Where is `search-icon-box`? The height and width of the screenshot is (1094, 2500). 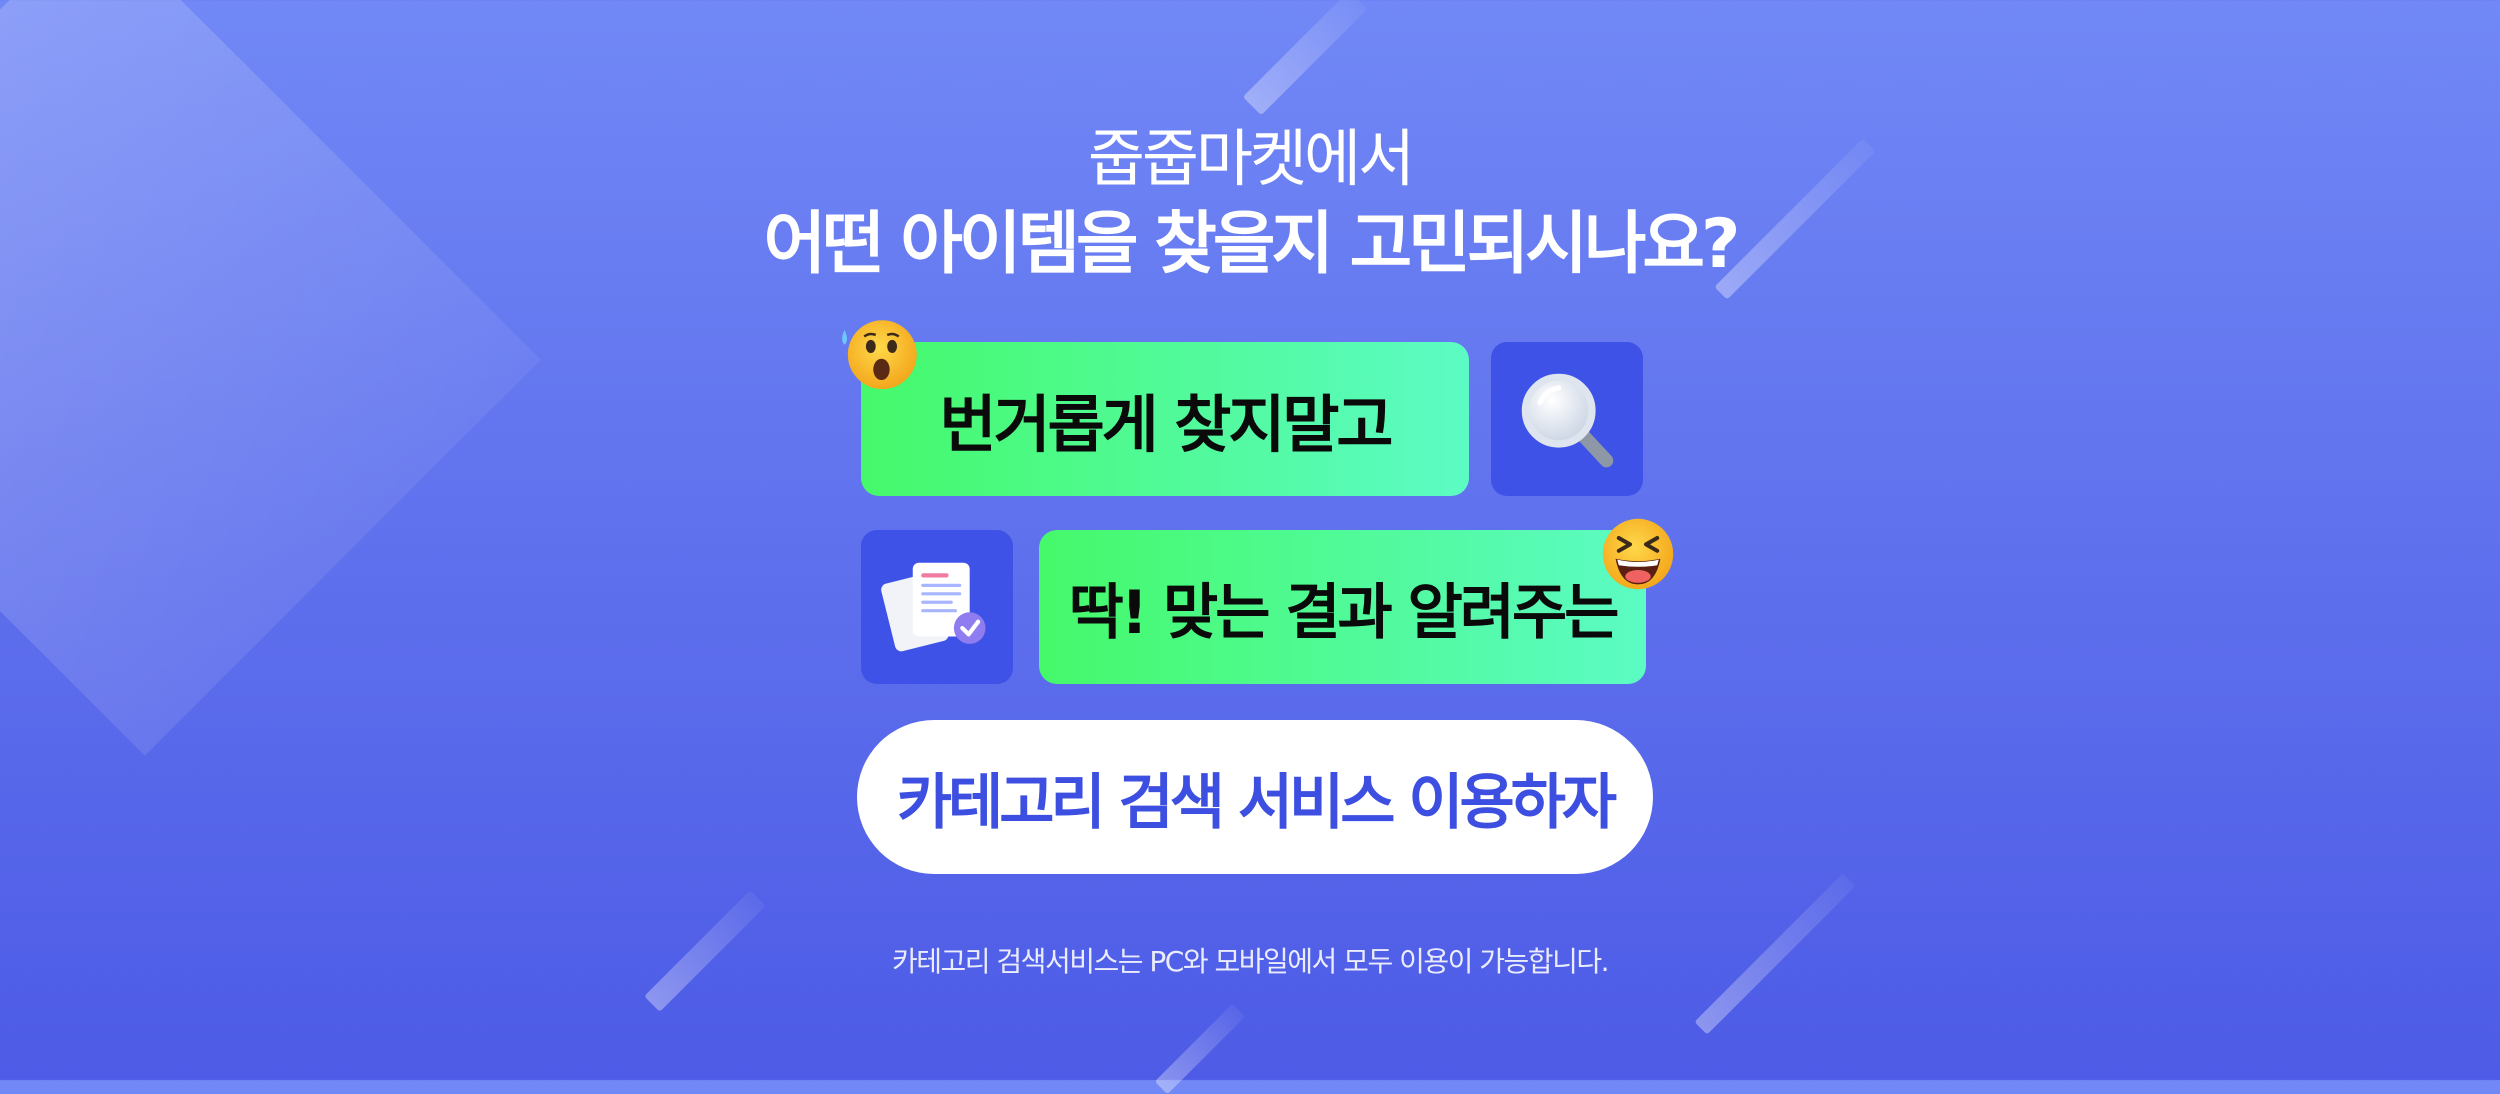 search-icon-box is located at coordinates (1567, 419).